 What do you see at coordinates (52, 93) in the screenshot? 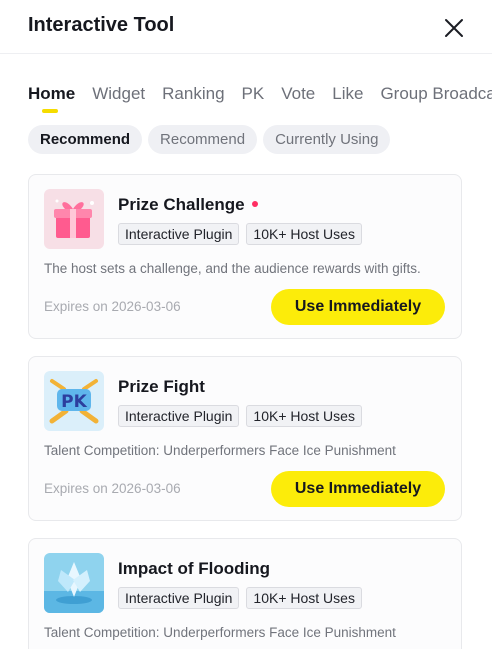
I see `tab-home-label: Home` at bounding box center [52, 93].